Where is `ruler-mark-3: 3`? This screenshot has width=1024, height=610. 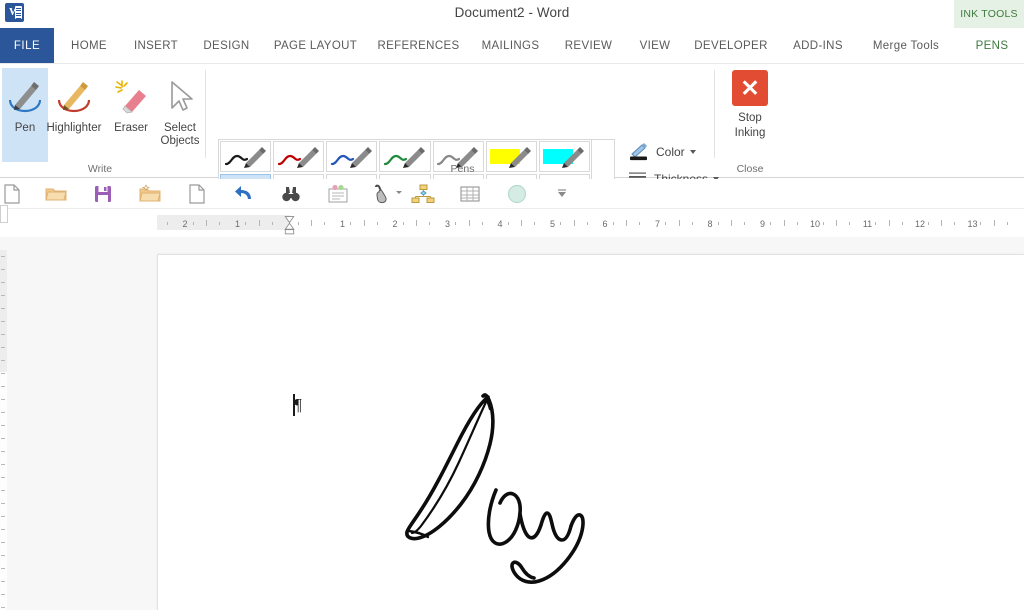 ruler-mark-3: 3 is located at coordinates (447, 224).